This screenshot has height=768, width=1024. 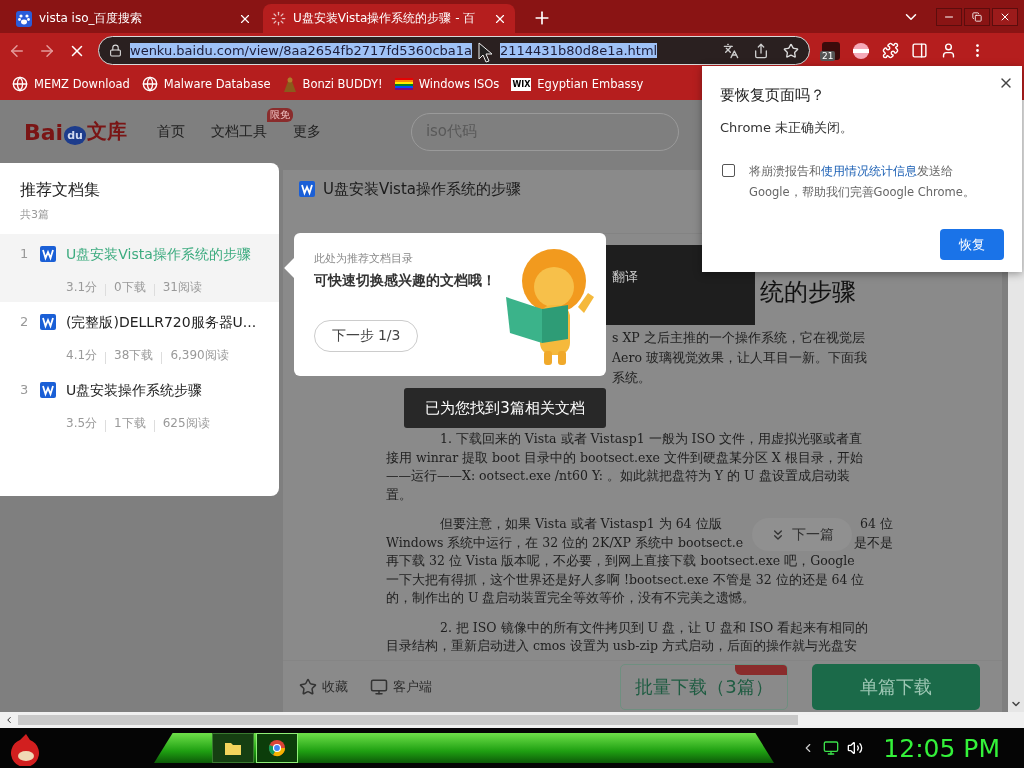 I want to click on document-title: U盘安装Vista操作系统的步骤, so click(x=422, y=189).